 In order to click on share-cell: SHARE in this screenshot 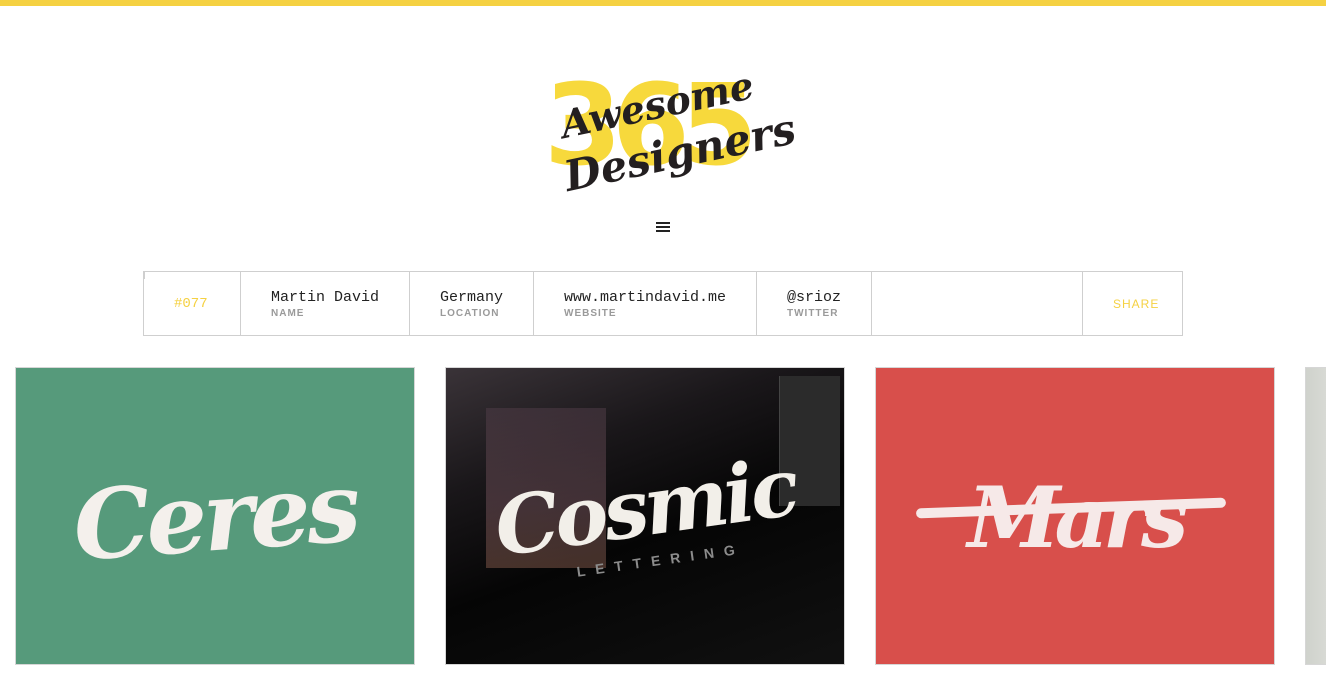, I will do `click(1132, 303)`.